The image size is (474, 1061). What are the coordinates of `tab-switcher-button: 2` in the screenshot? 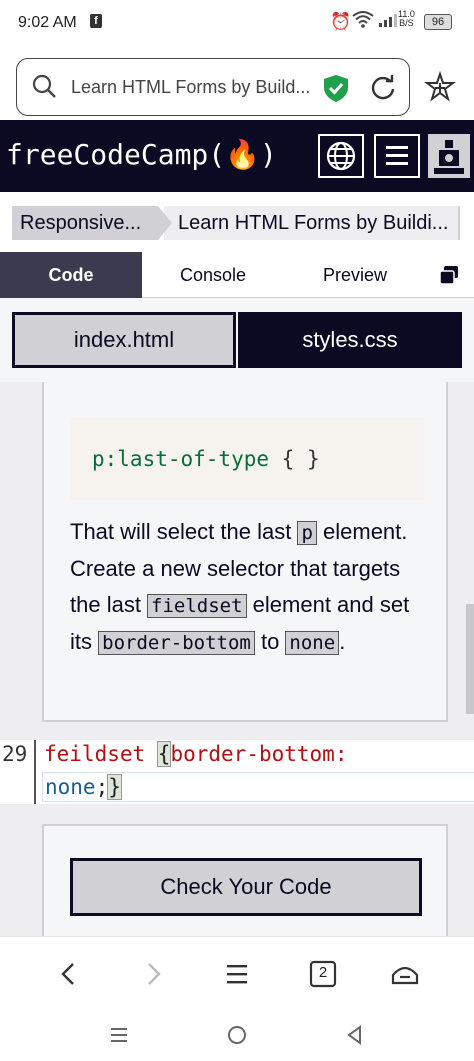 It's located at (323, 974).